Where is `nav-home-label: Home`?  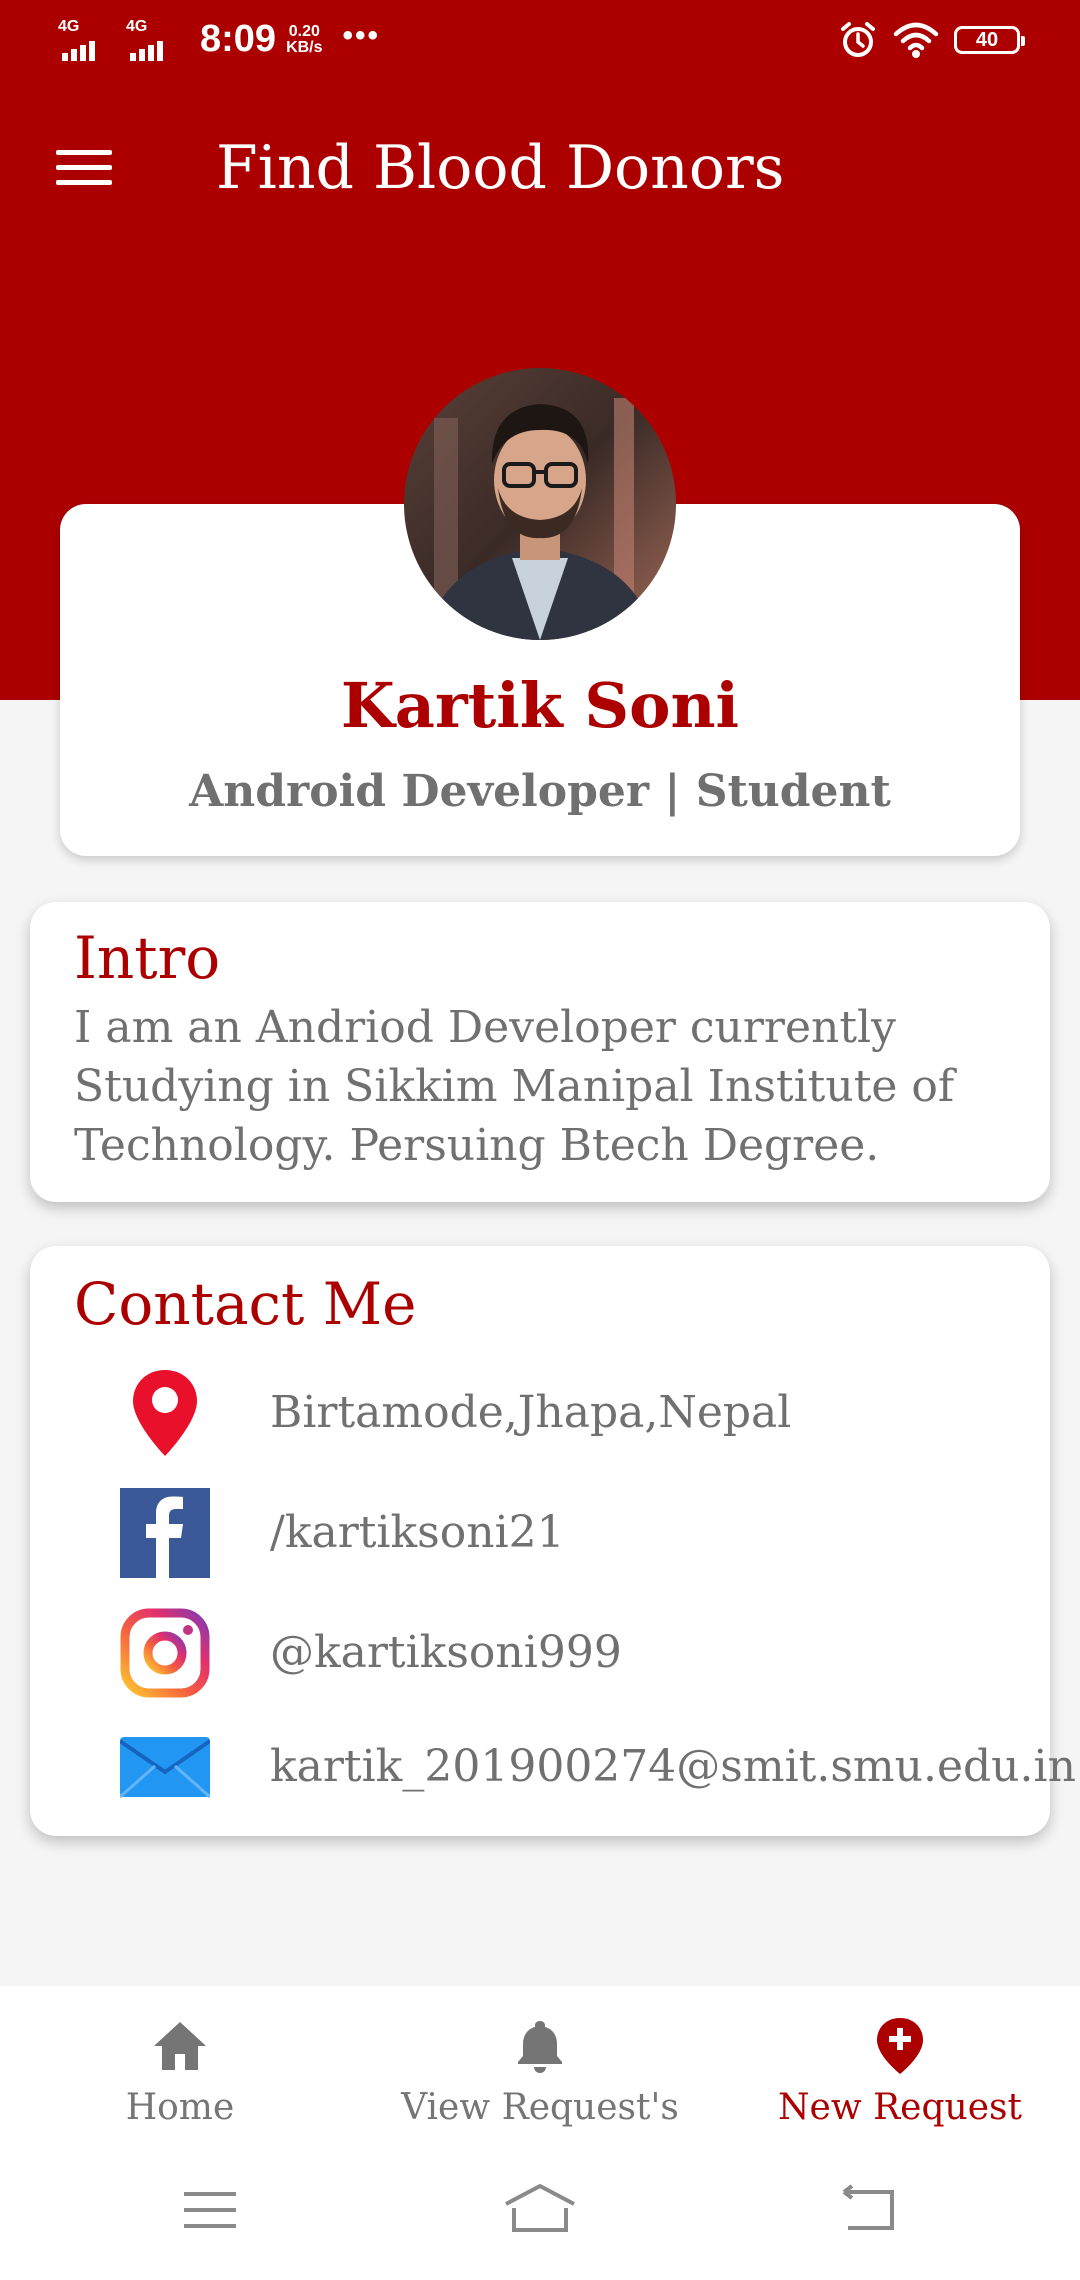
nav-home-label: Home is located at coordinates (180, 2107).